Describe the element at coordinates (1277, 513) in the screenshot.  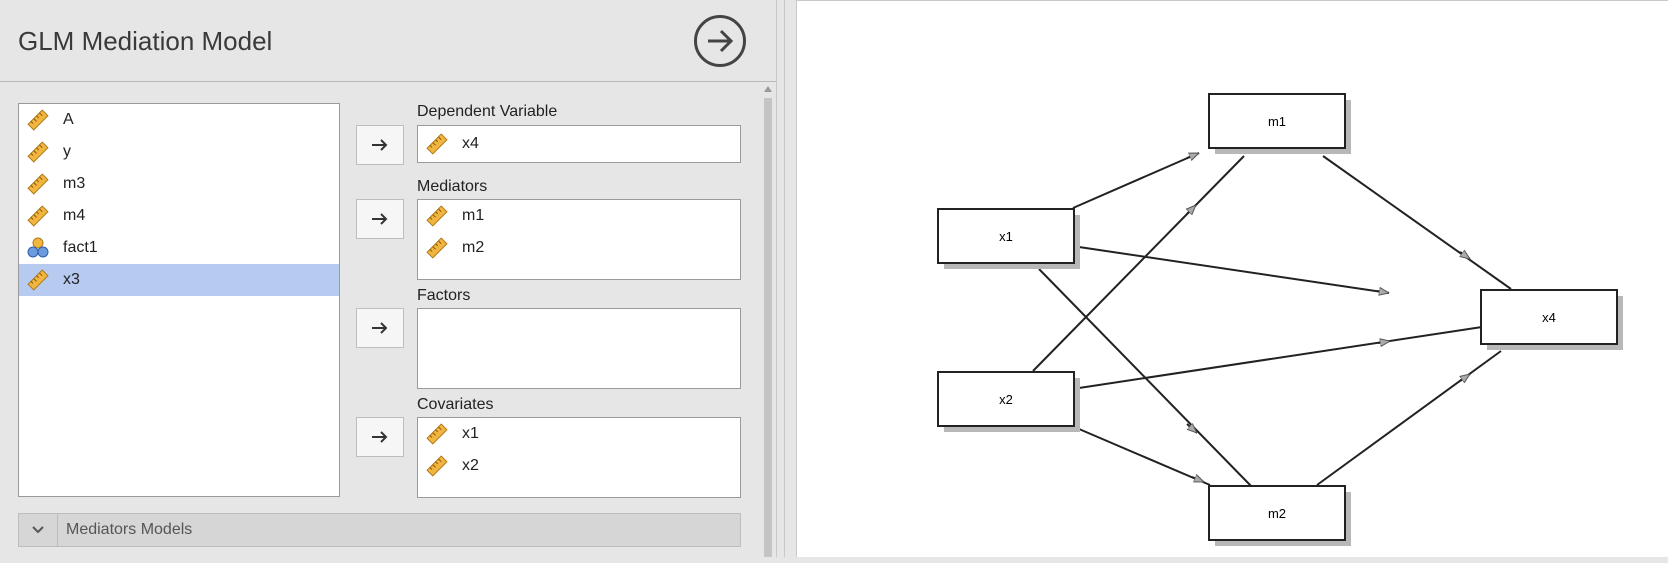
I see `node-label: m2` at that location.